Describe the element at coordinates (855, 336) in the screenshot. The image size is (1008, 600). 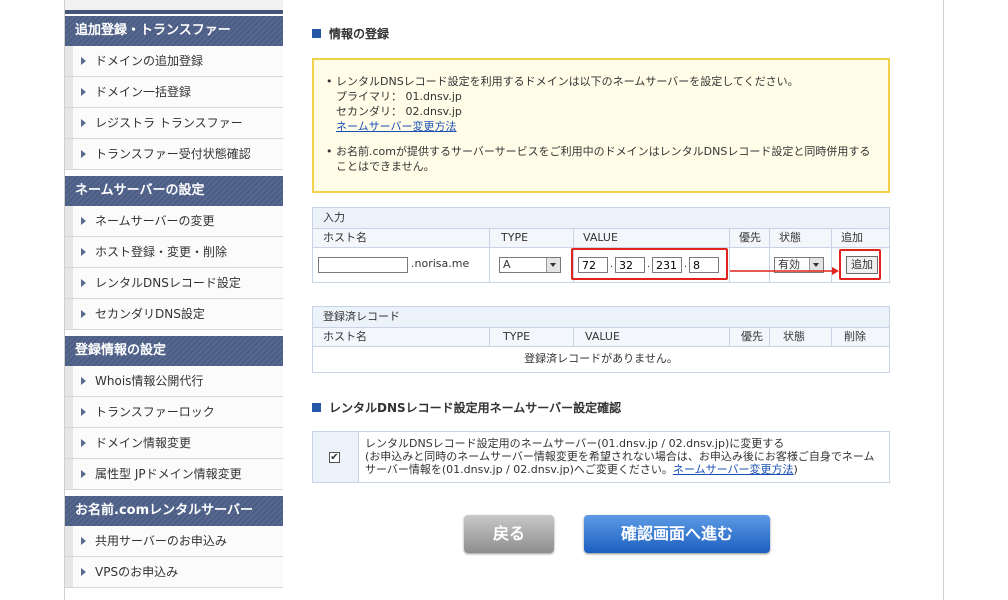
I see `col-delete: 削除` at that location.